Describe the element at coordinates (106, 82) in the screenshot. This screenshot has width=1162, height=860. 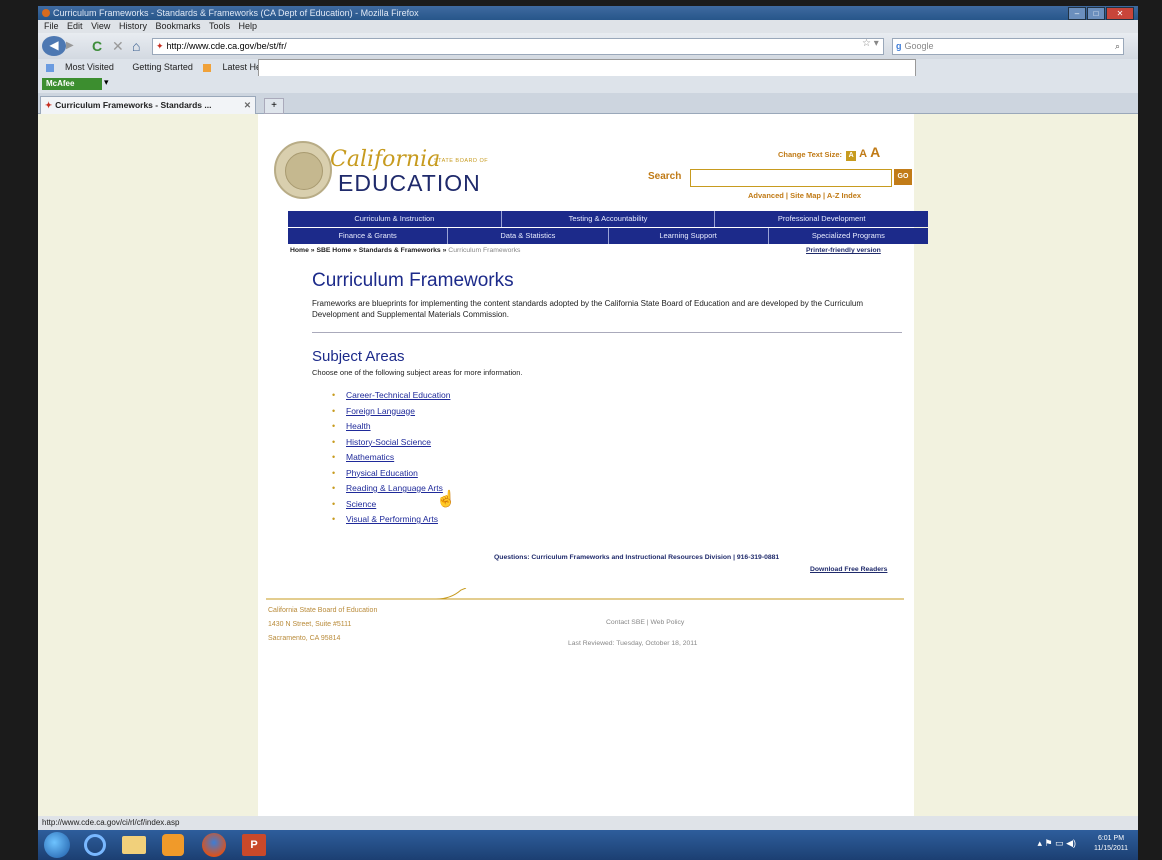
I see `chevron-down-icon: ▾` at that location.